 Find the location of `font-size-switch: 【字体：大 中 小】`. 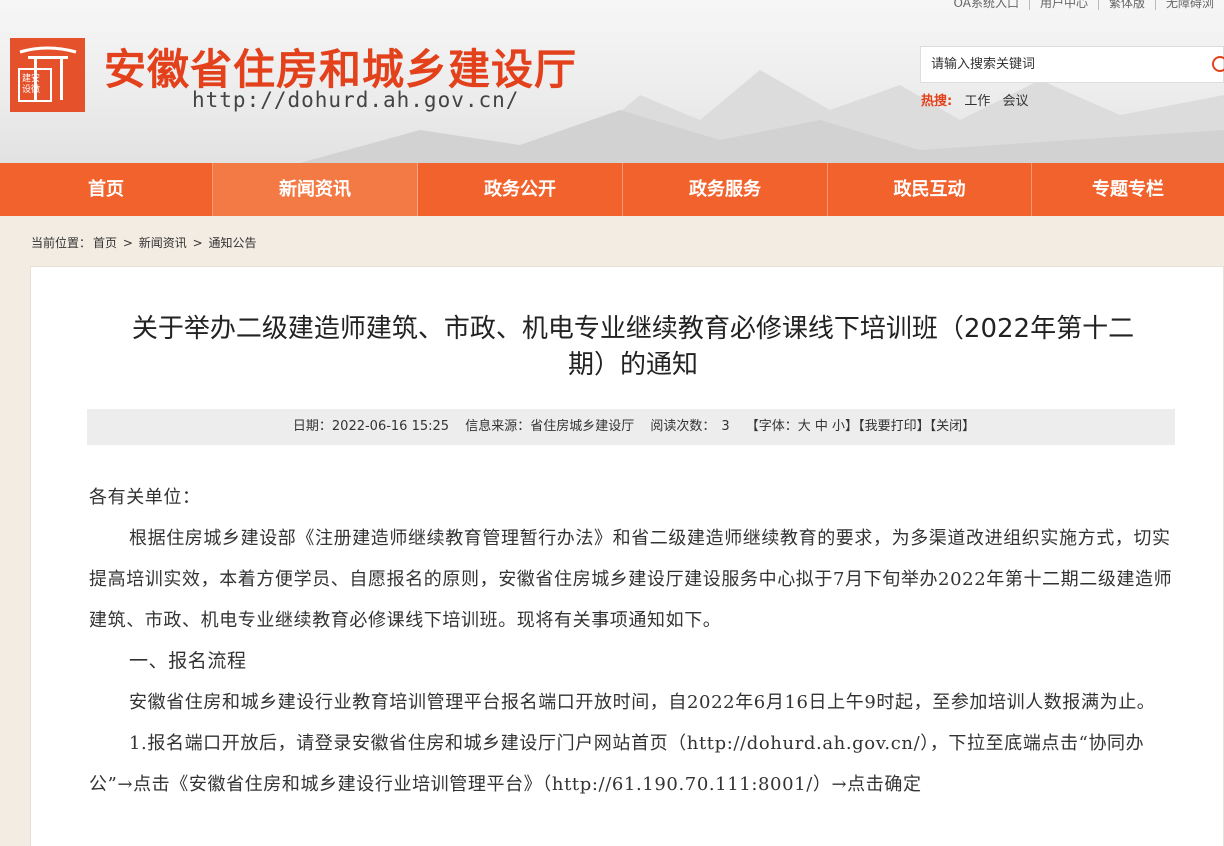

font-size-switch: 【字体：大 中 小】 is located at coordinates (802, 426).